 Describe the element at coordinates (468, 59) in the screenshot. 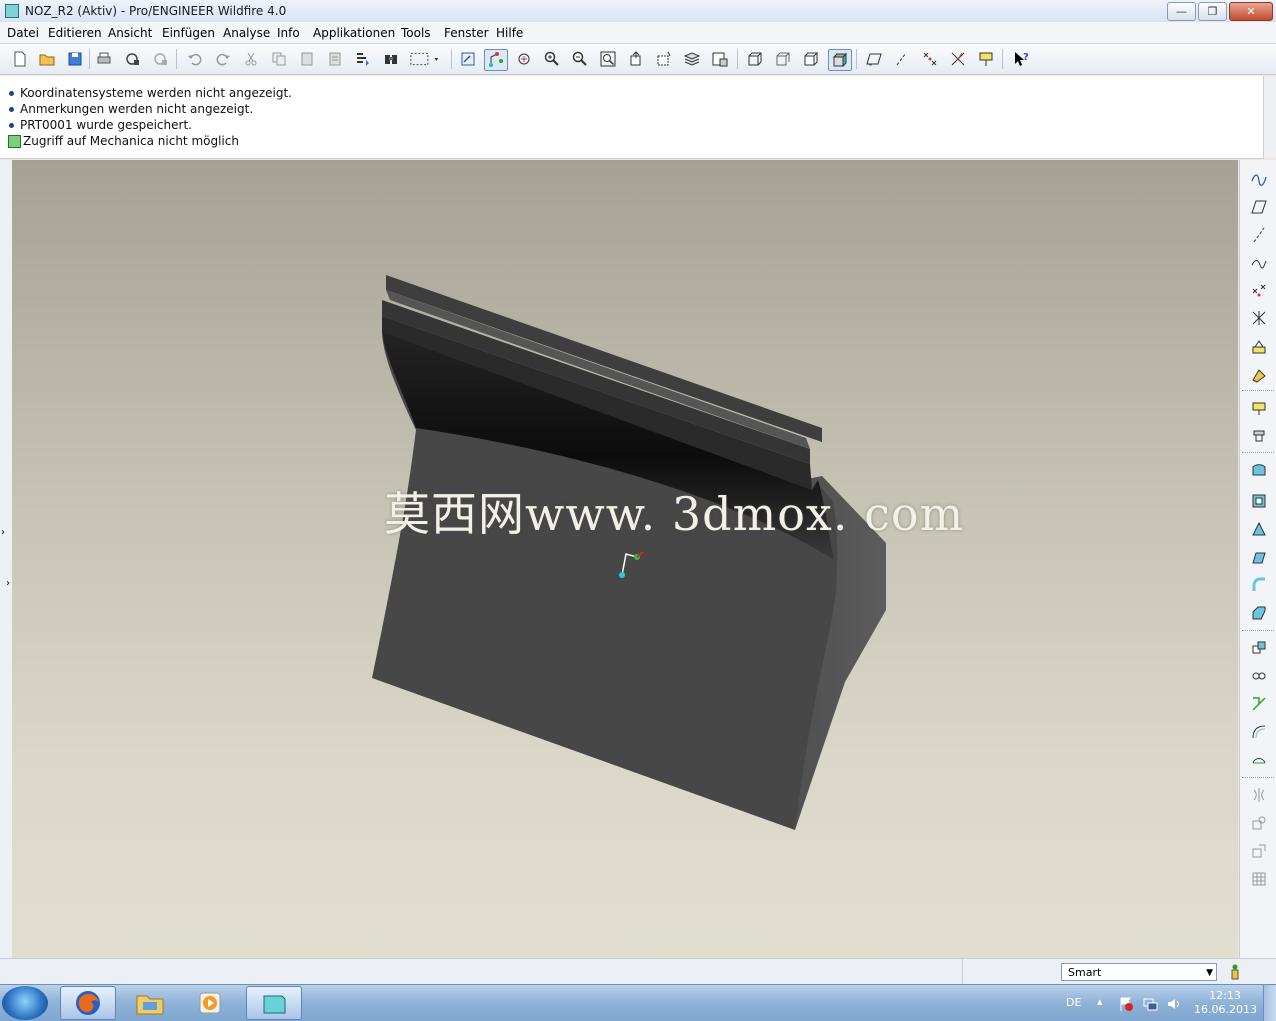

I see `redraw-icon` at that location.